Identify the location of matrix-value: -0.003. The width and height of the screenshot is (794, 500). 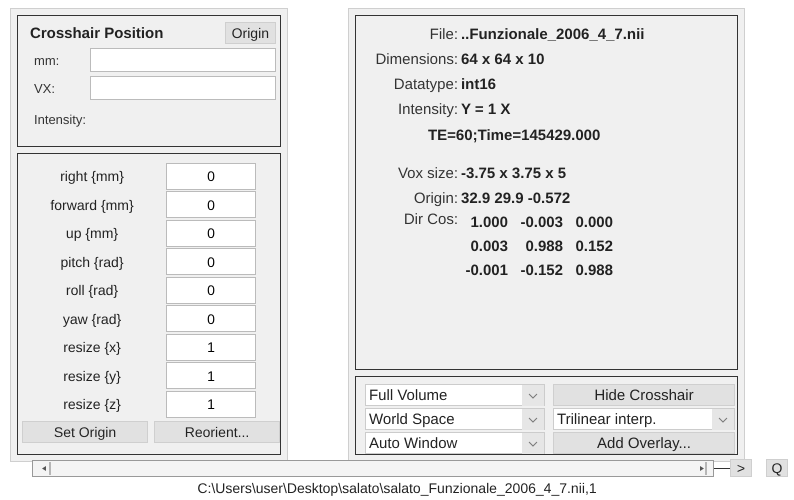
(541, 223).